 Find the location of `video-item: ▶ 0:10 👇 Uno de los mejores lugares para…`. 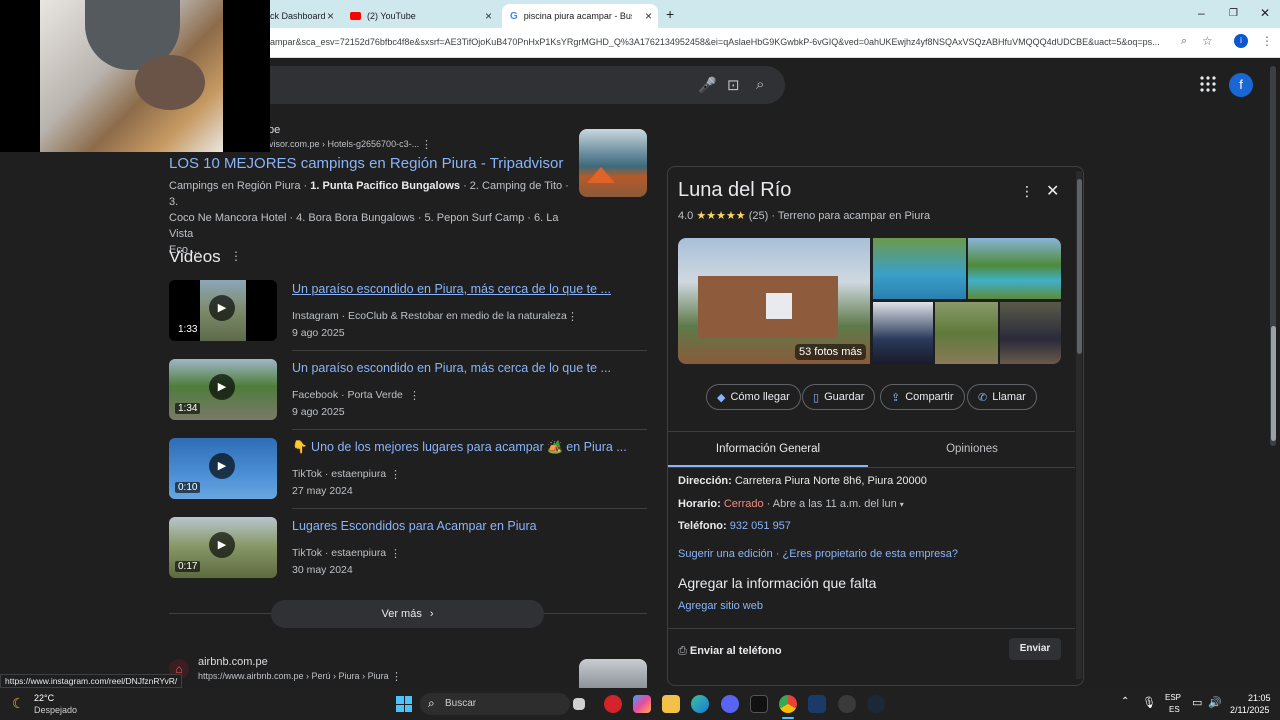

video-item: ▶ 0:10 👇 Uno de los mejores lugares para… is located at coordinates (408, 473).